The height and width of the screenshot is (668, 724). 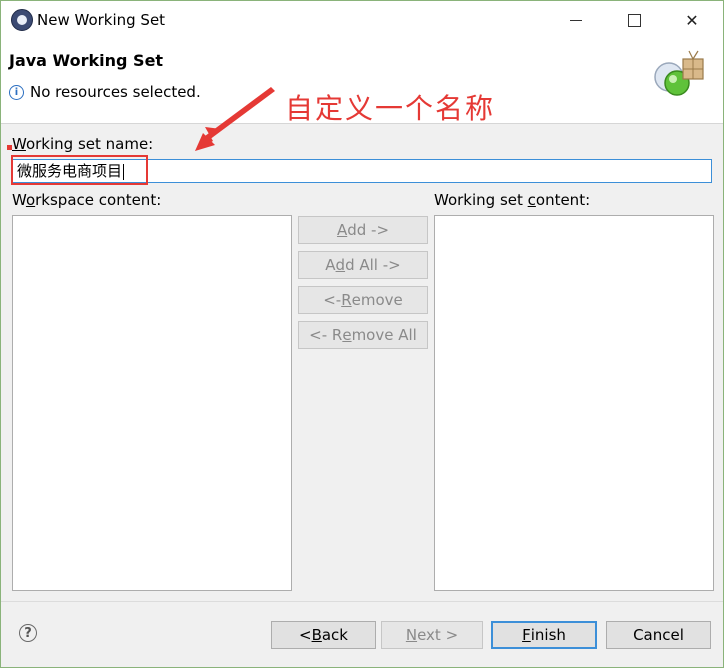 What do you see at coordinates (22, 20) in the screenshot?
I see `eclipse-app-icon` at bounding box center [22, 20].